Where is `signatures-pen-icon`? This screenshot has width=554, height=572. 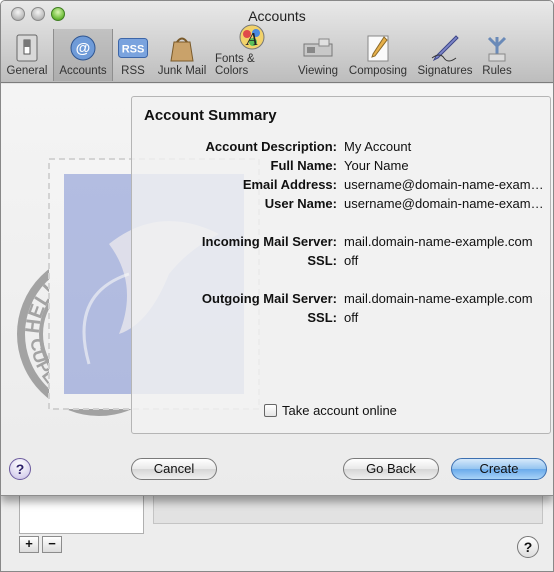
signatures-pen-icon is located at coordinates (445, 48).